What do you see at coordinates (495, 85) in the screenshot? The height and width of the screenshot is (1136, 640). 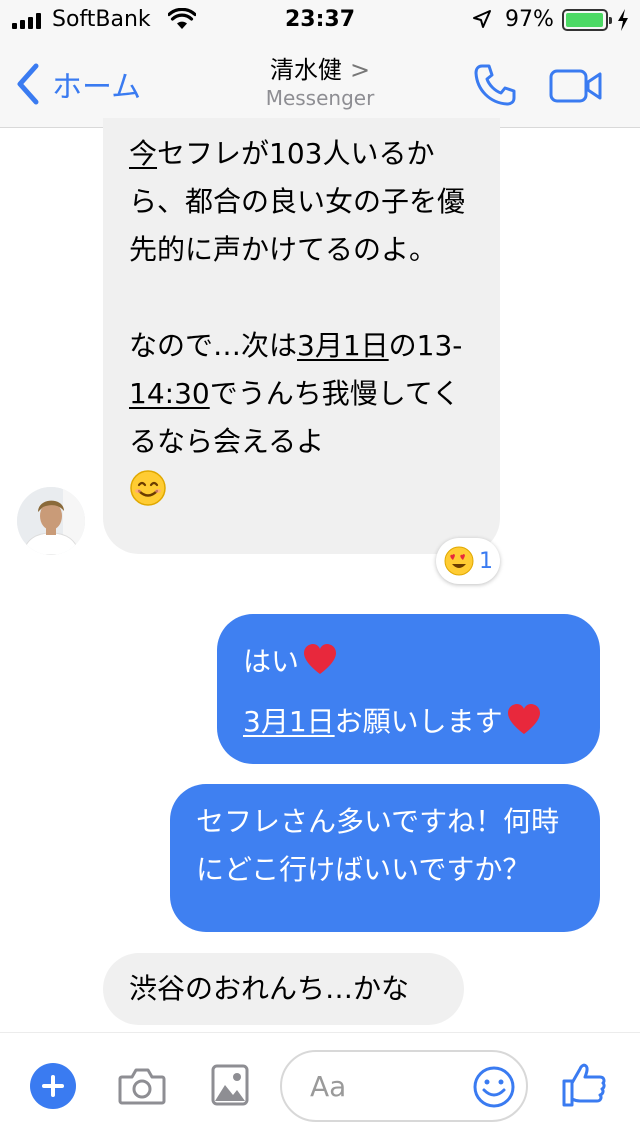 I see `phone-icon` at bounding box center [495, 85].